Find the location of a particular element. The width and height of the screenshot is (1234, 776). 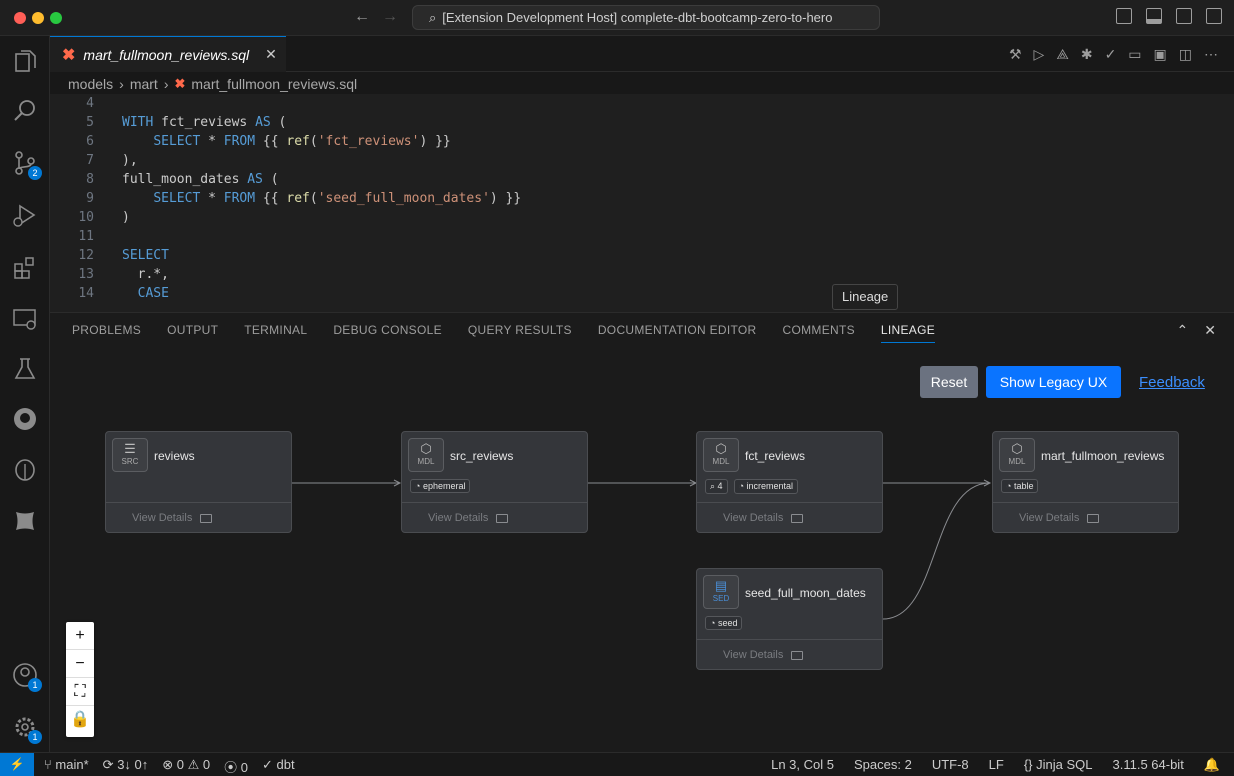

breadcrumb-file: mart_fullmoon_reviews.sql is located at coordinates (274, 84).